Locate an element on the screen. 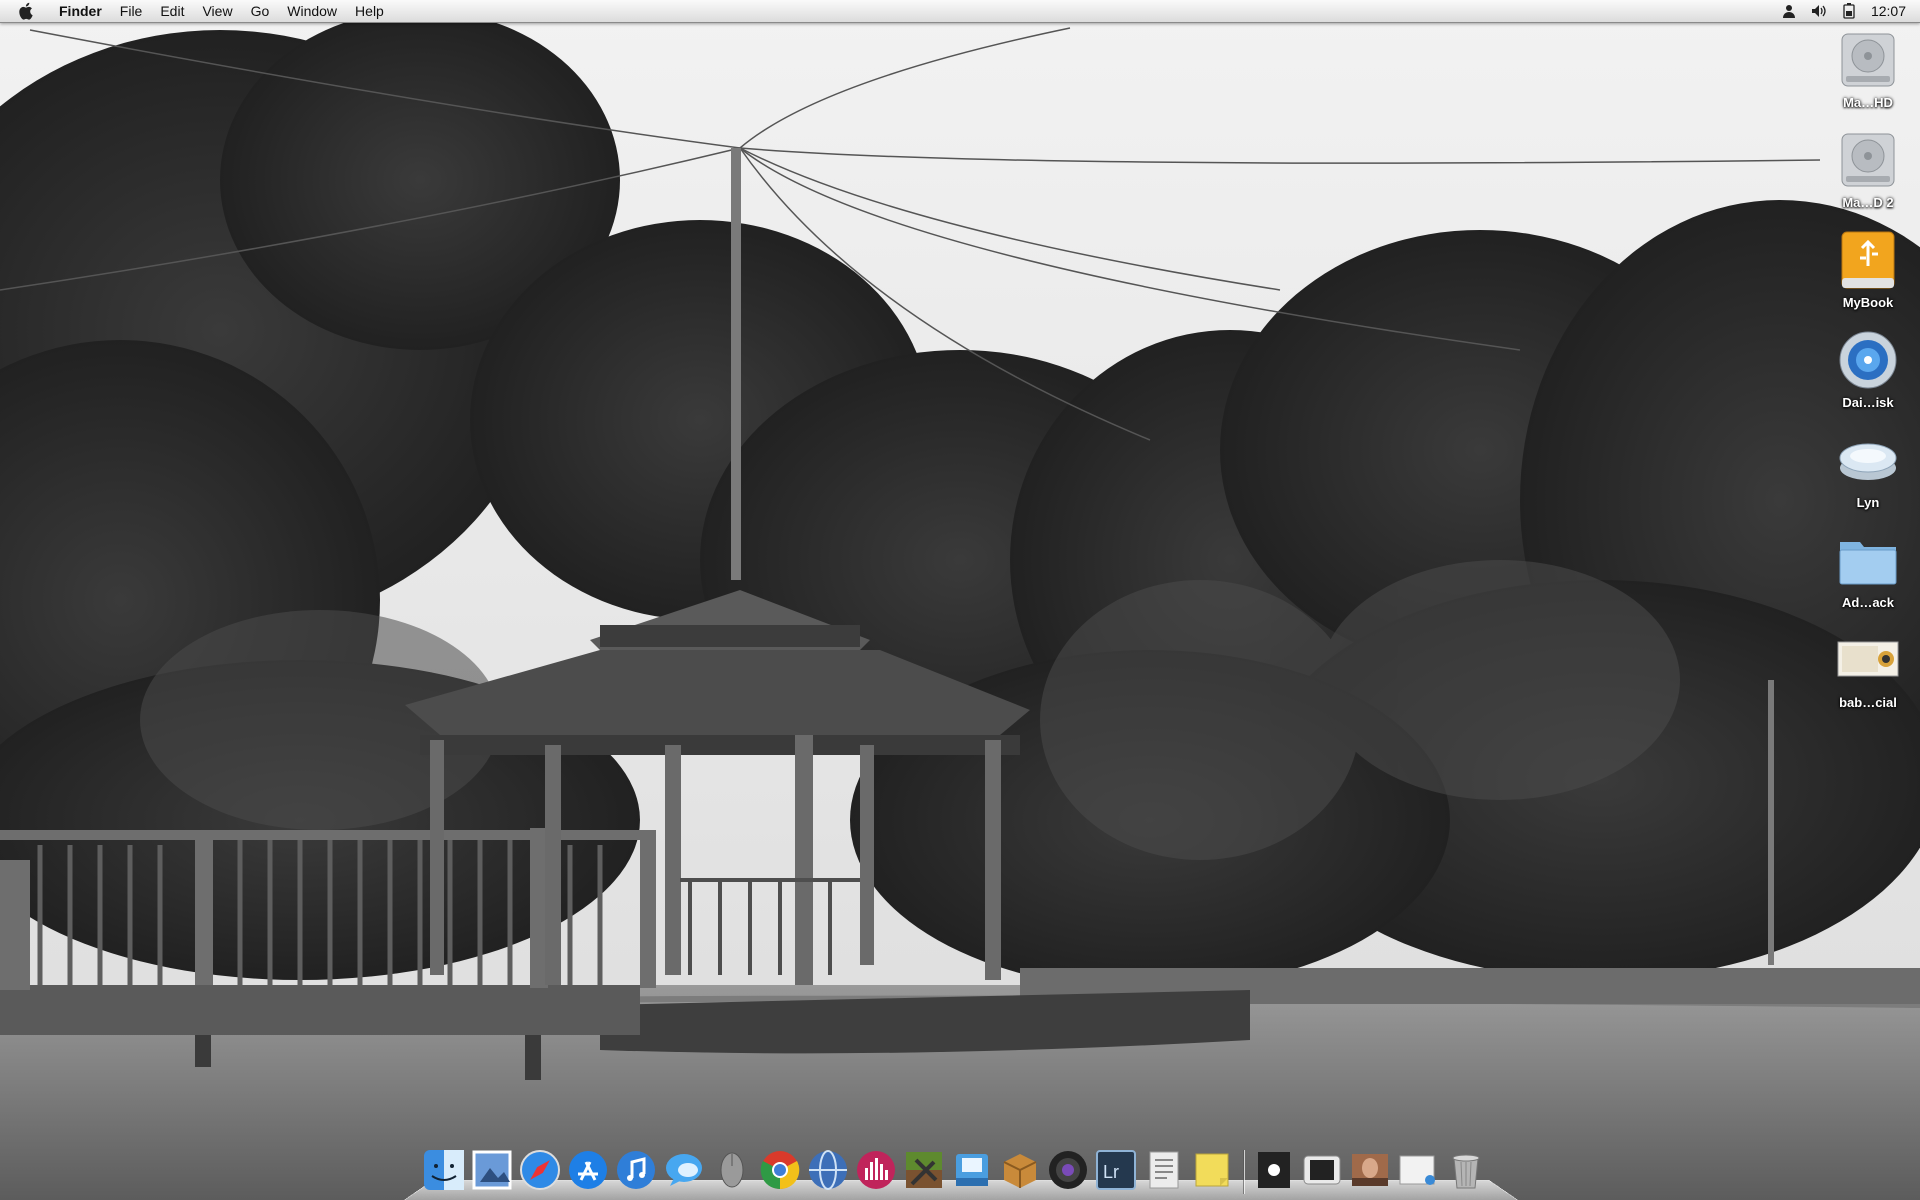 This screenshot has height=1200, width=1920. desktop-icon-label: Ma…D 2 is located at coordinates (1868, 202).